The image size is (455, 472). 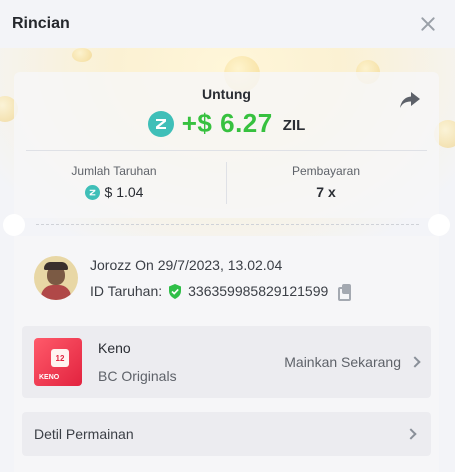 I want to click on user-name-date: Jorozz On 29/7/2023, 13.02.04, so click(x=186, y=265).